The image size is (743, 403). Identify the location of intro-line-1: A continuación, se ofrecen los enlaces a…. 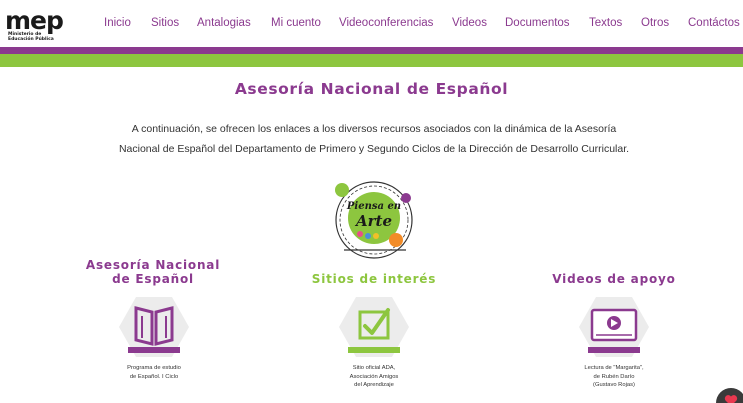
(374, 129).